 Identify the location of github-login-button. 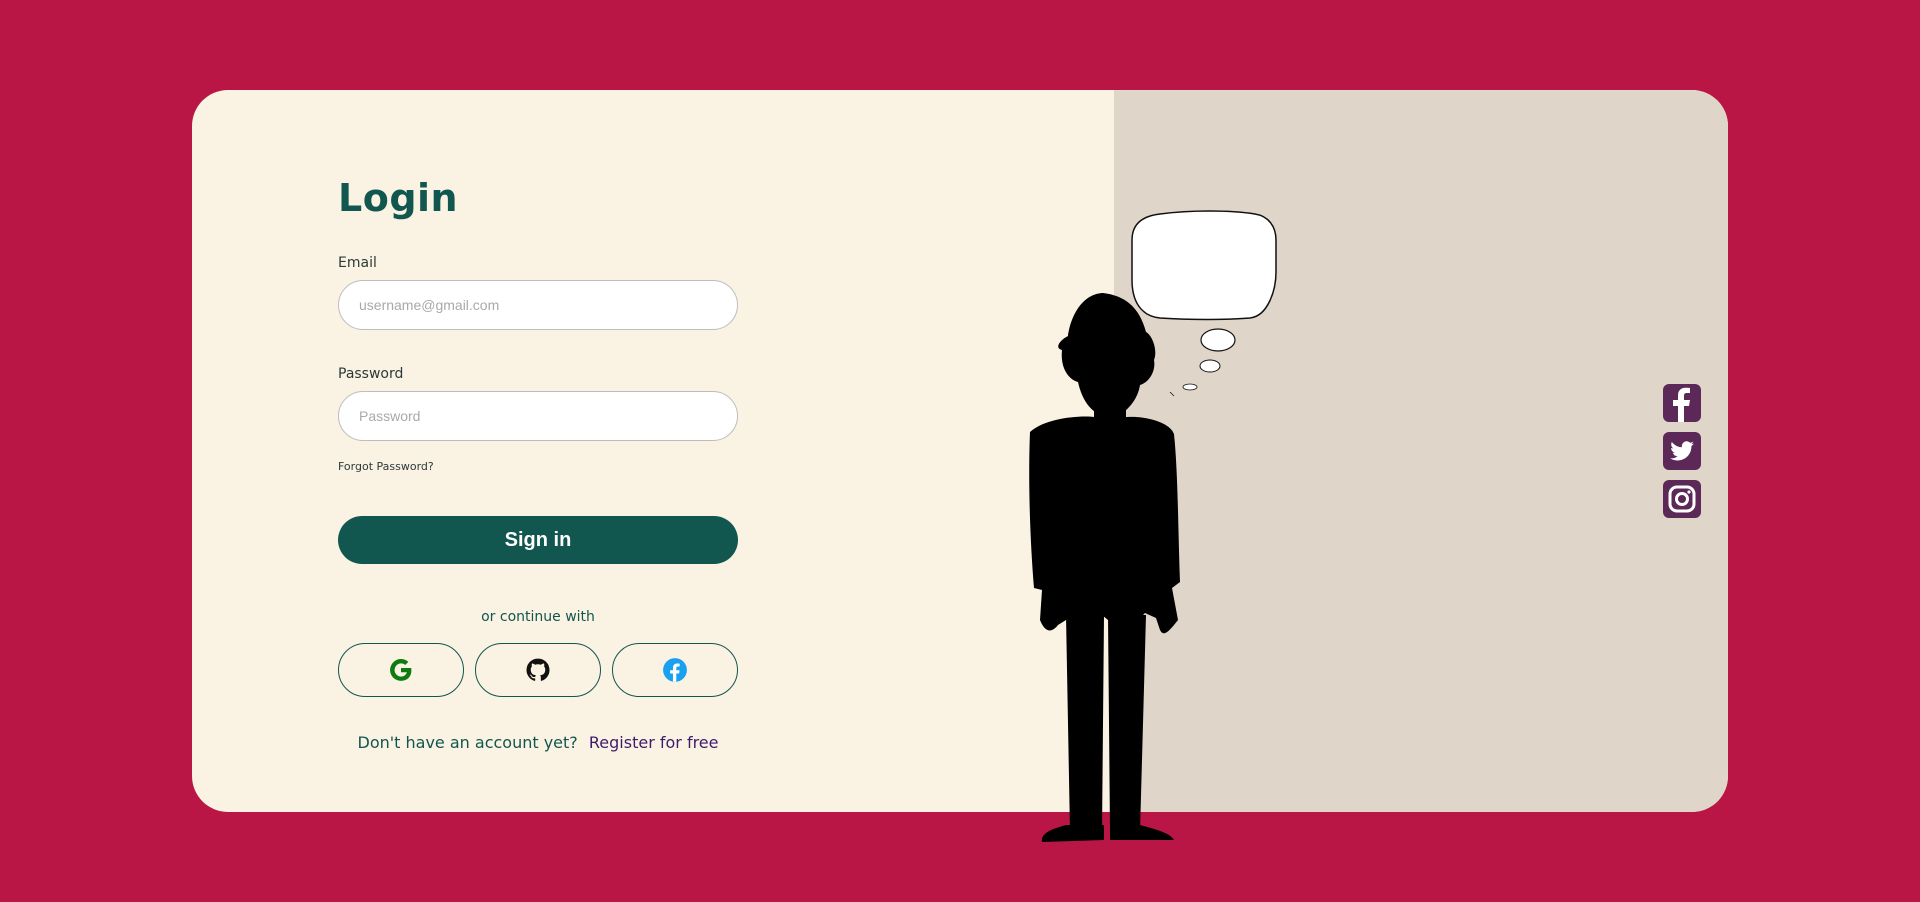
(538, 670).